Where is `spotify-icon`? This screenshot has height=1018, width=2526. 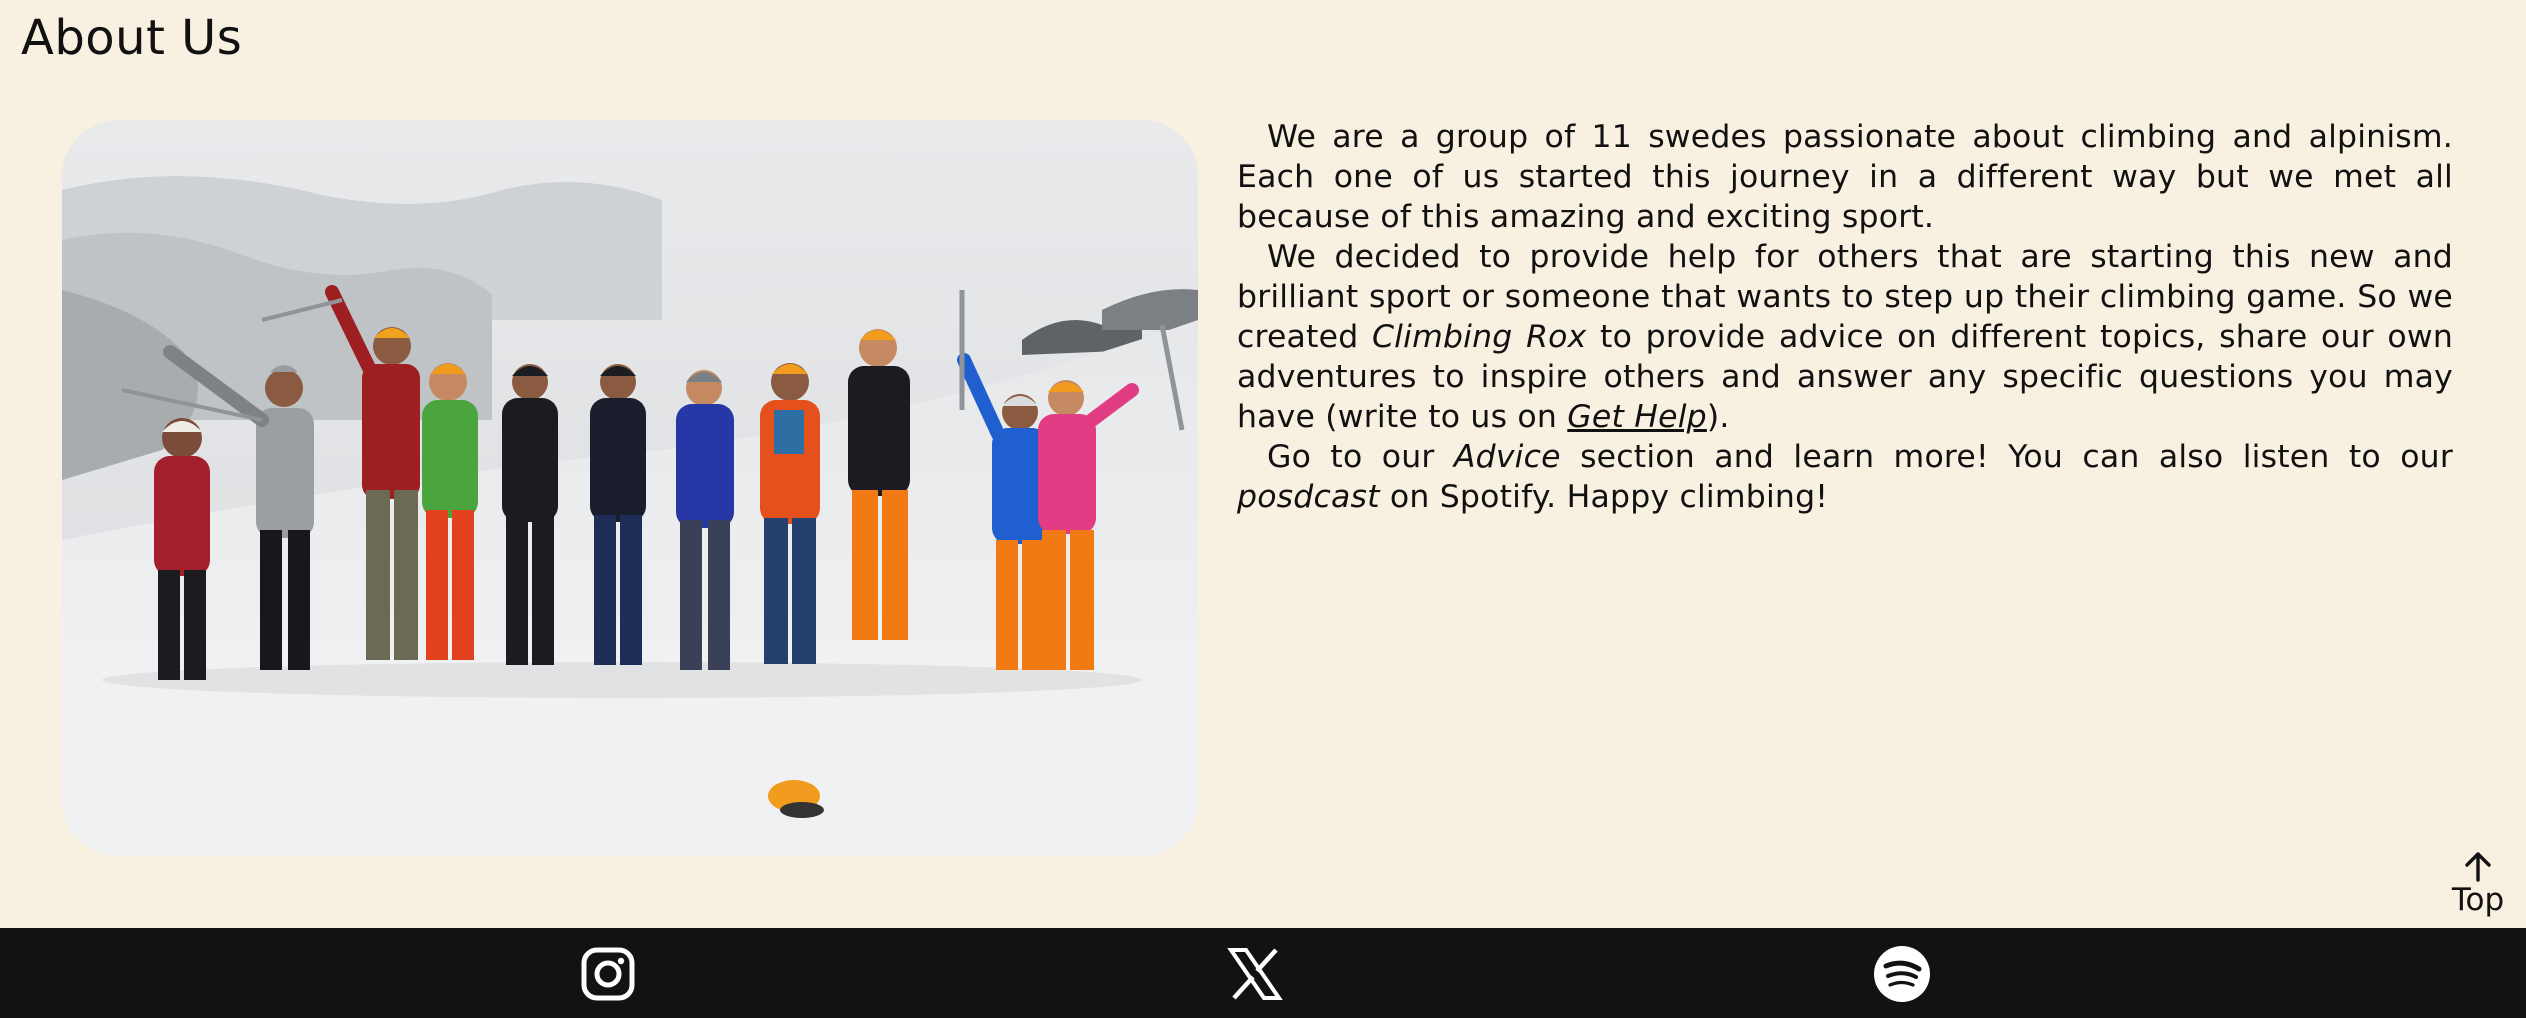 spotify-icon is located at coordinates (1902, 974).